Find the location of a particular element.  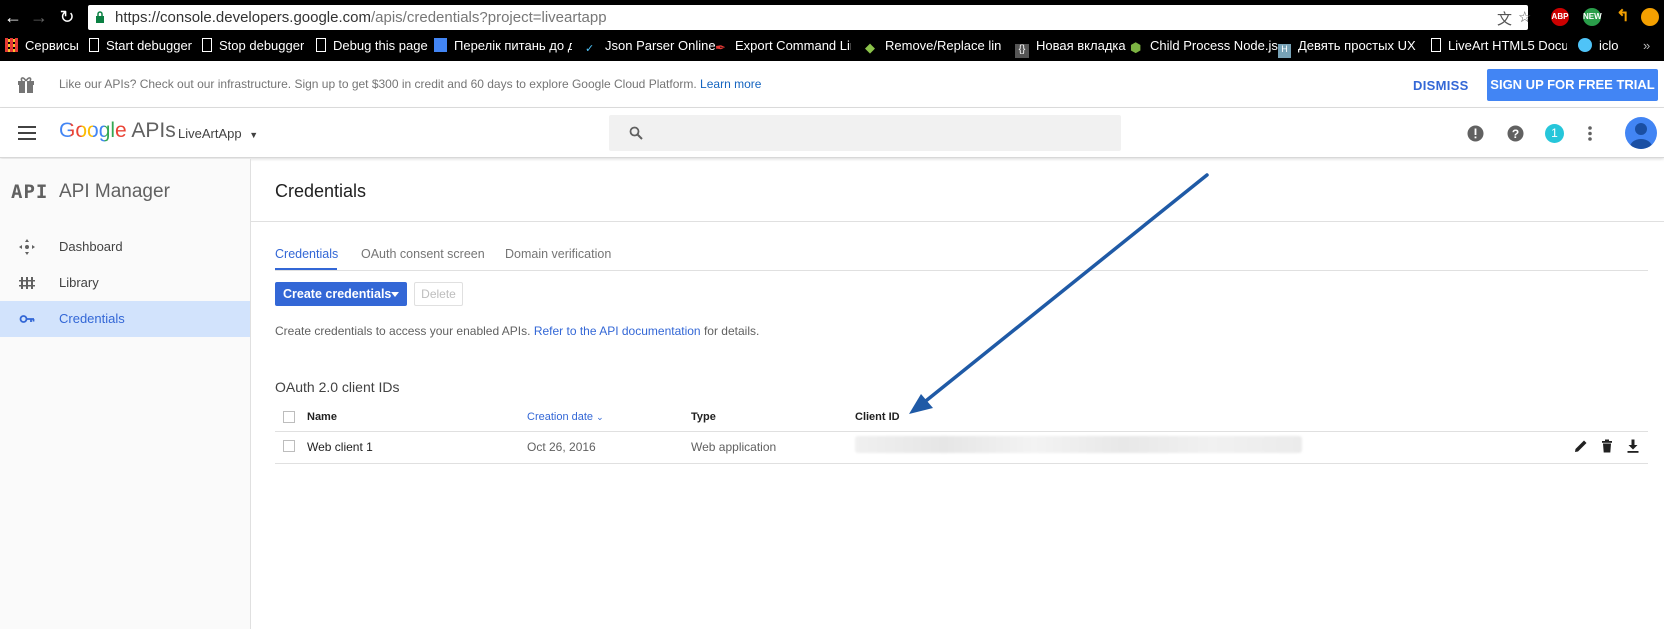

extension-flag-icon: ↰ is located at coordinates (1623, 17).